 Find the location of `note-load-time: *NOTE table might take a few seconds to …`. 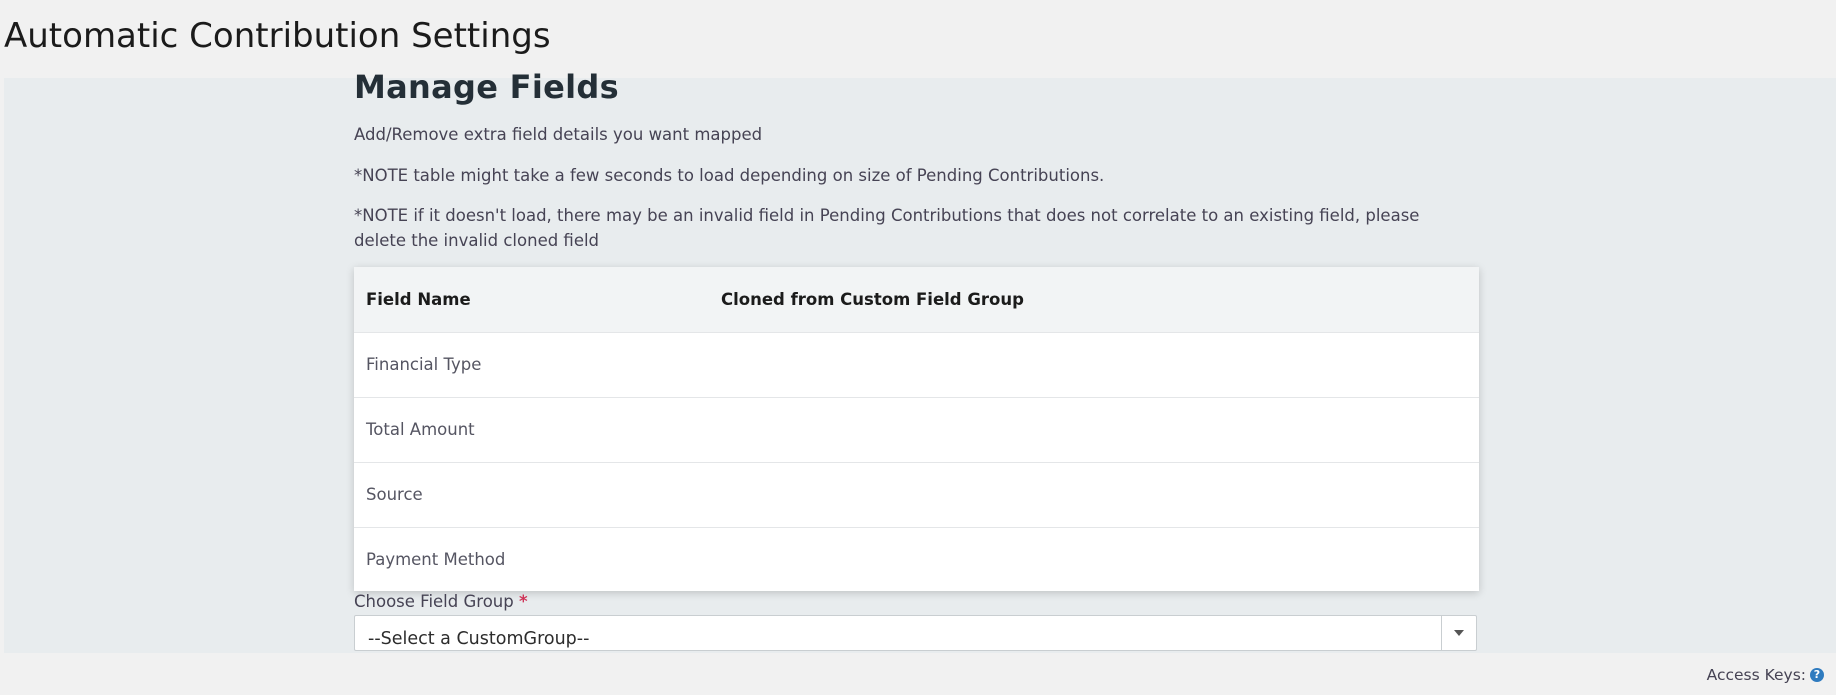

note-load-time: *NOTE table might take a few seconds to … is located at coordinates (729, 175).